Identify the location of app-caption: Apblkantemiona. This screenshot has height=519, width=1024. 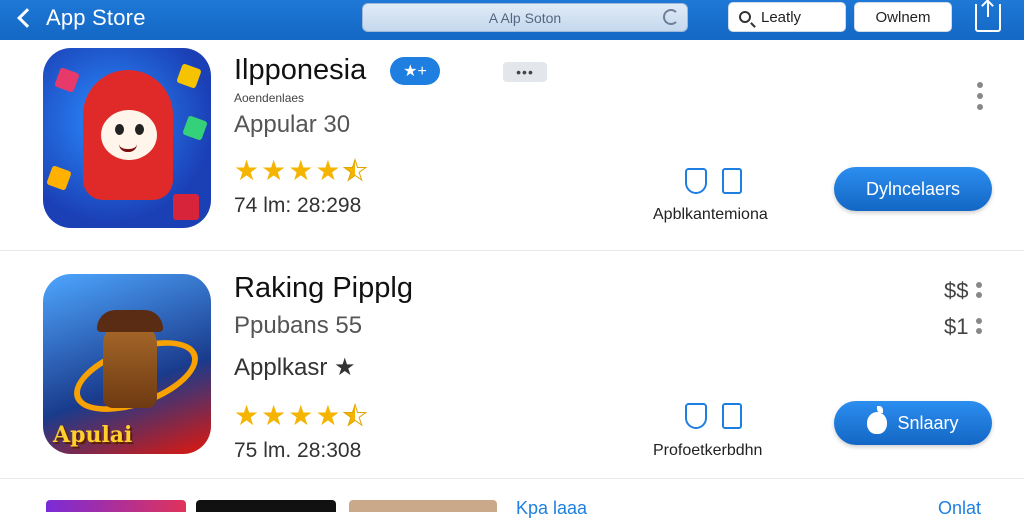
(710, 214).